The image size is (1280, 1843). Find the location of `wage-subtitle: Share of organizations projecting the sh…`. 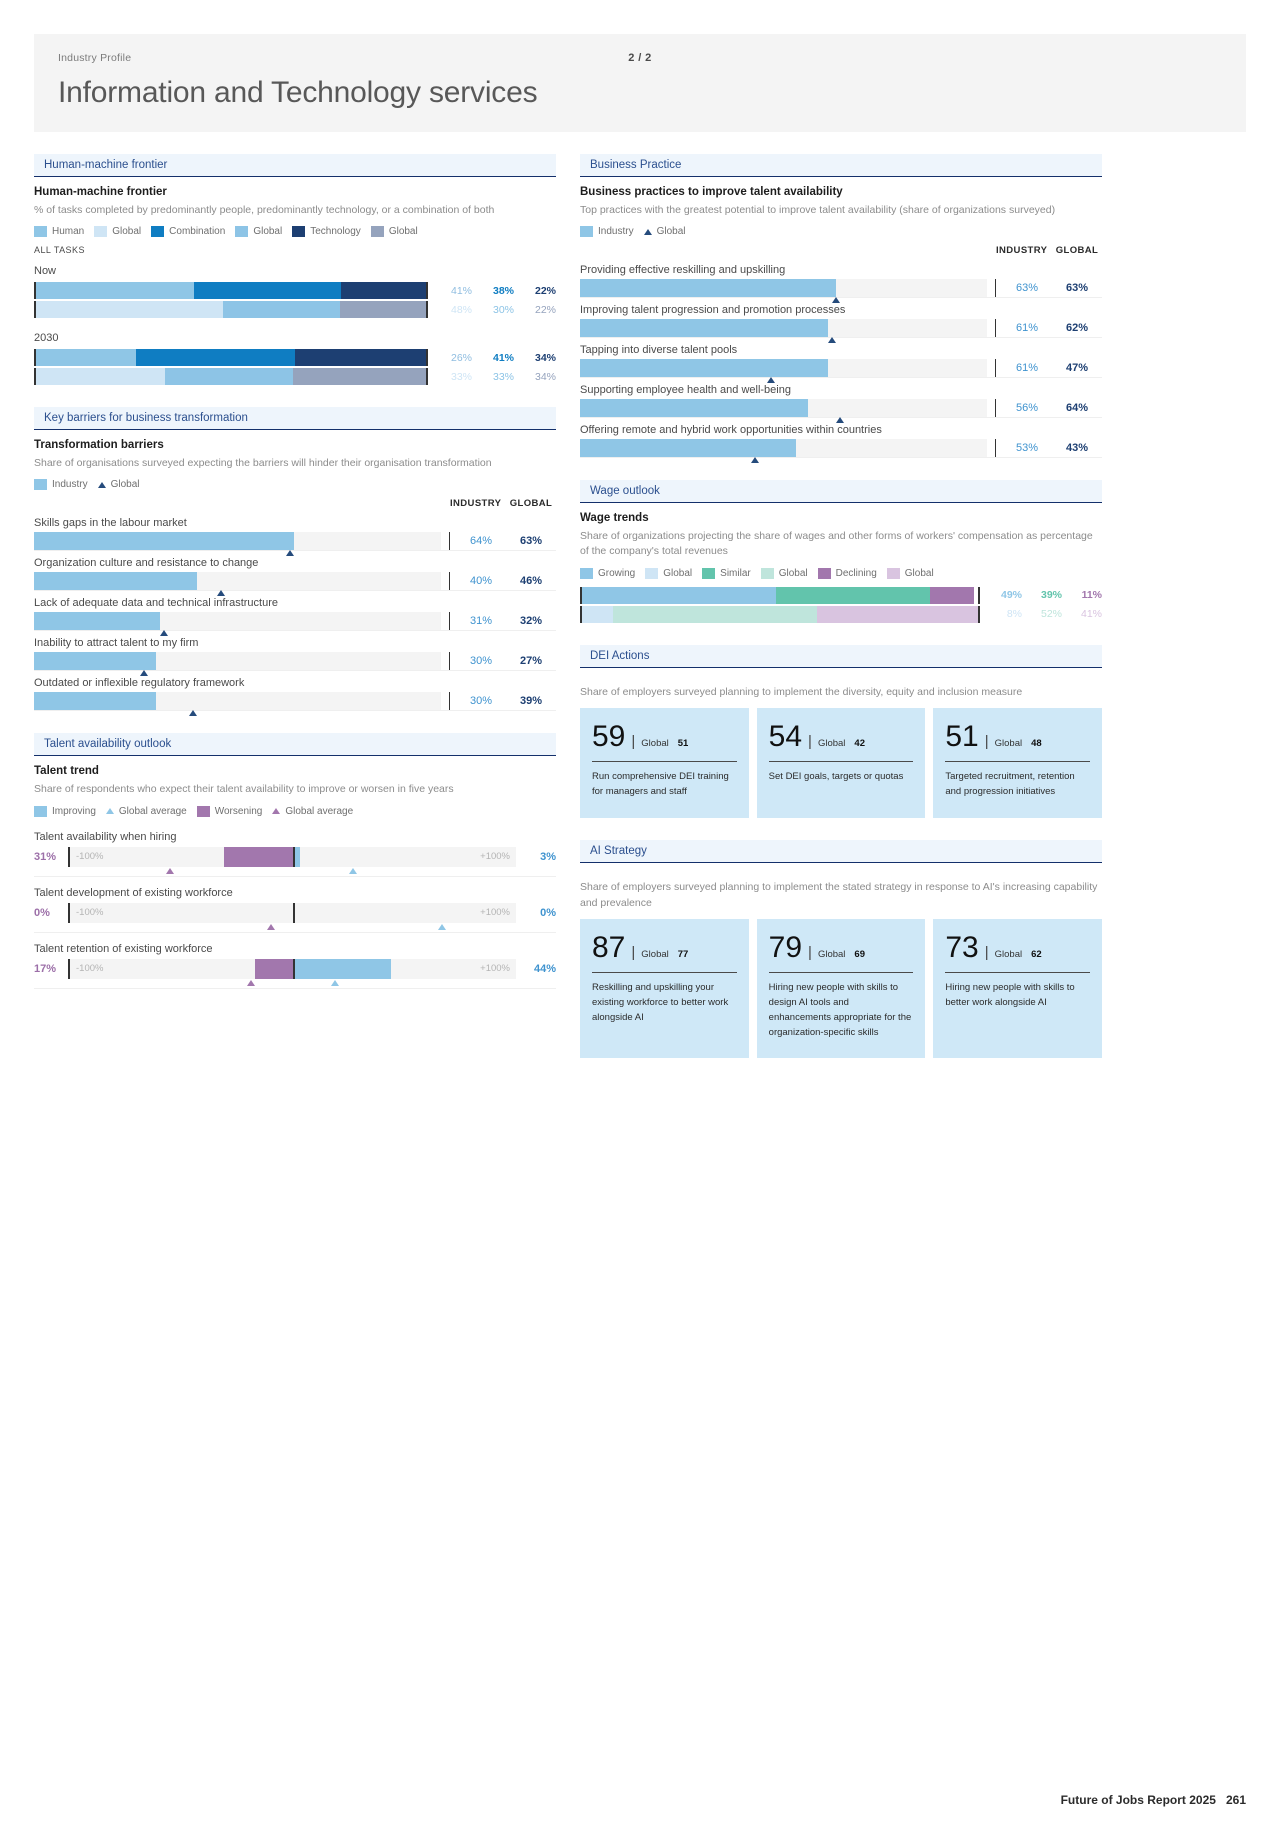

wage-subtitle: Share of organizations projecting the sh… is located at coordinates (836, 544).